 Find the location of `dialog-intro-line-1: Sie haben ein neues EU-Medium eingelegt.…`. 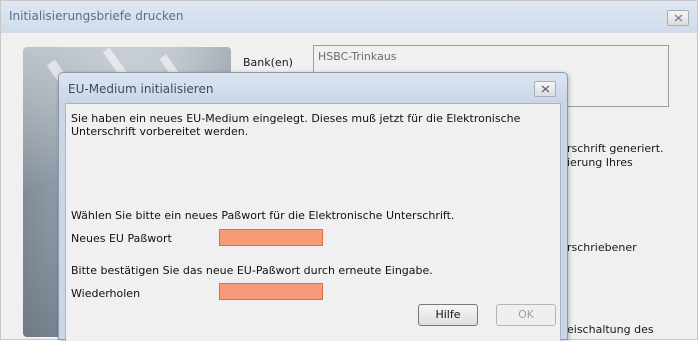

dialog-intro-line-1: Sie haben ein neues EU-Medium eingelegt.… is located at coordinates (296, 118).